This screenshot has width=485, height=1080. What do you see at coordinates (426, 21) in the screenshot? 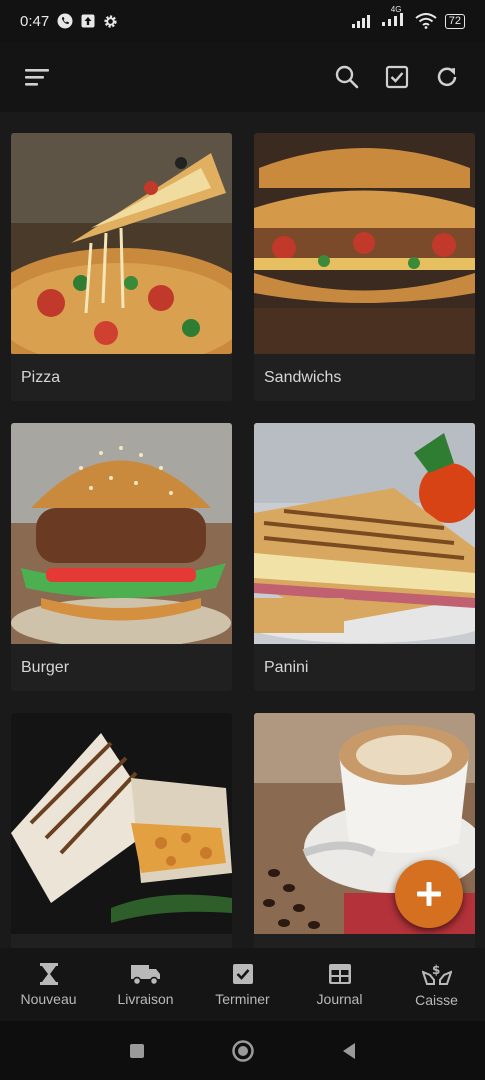
I see `wifi-icon` at bounding box center [426, 21].